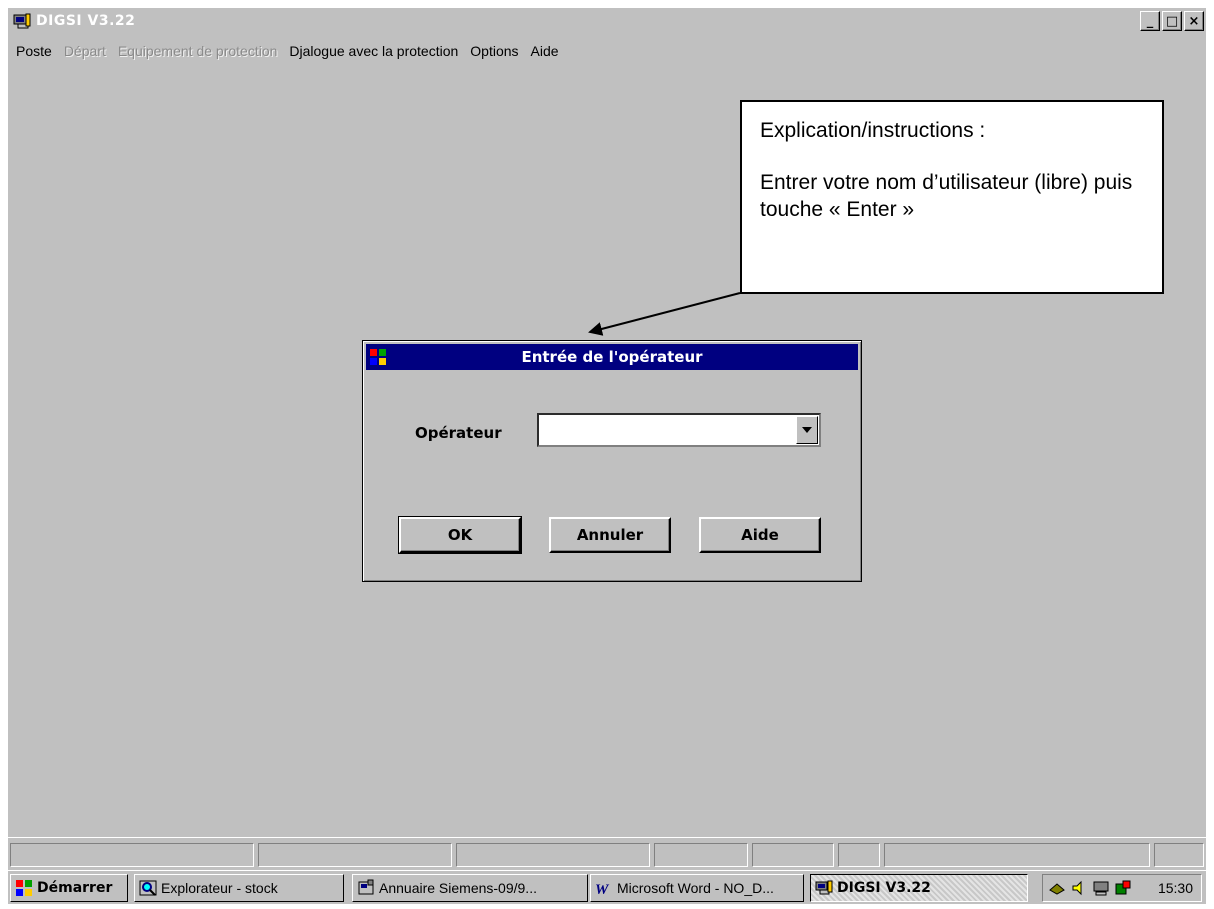  I want to click on explorer-icon, so click(148, 888).